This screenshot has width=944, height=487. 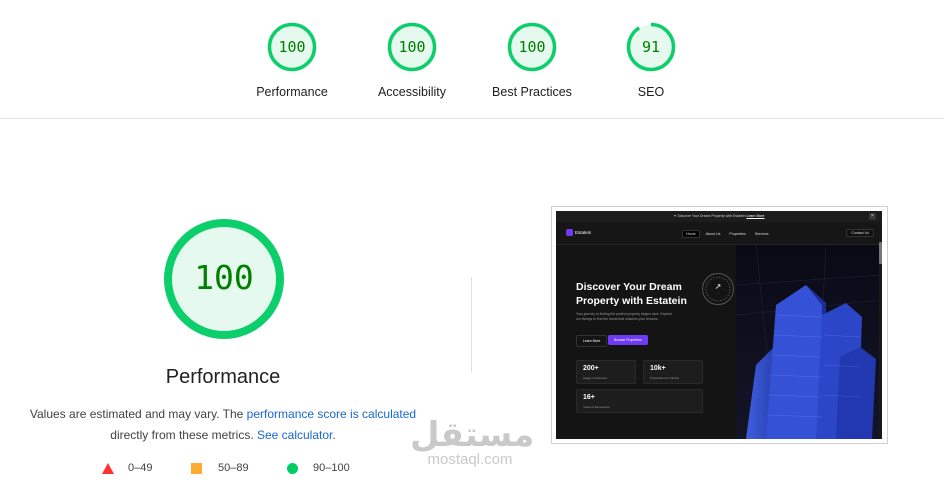 What do you see at coordinates (691, 234) in the screenshot?
I see `nav-link: Home` at bounding box center [691, 234].